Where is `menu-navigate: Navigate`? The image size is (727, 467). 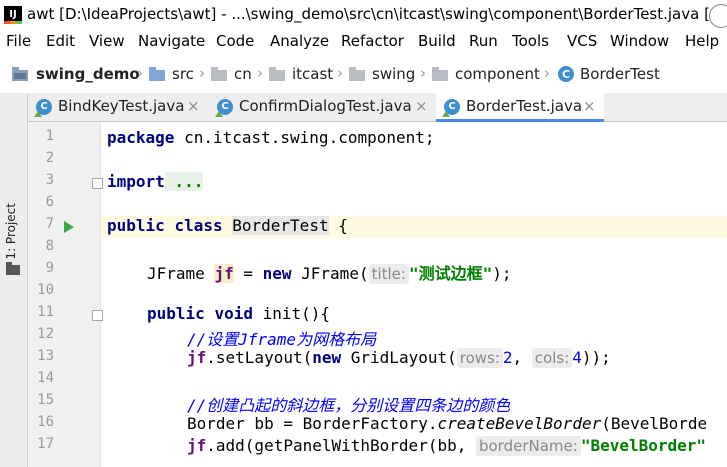 menu-navigate: Navigate is located at coordinates (171, 41).